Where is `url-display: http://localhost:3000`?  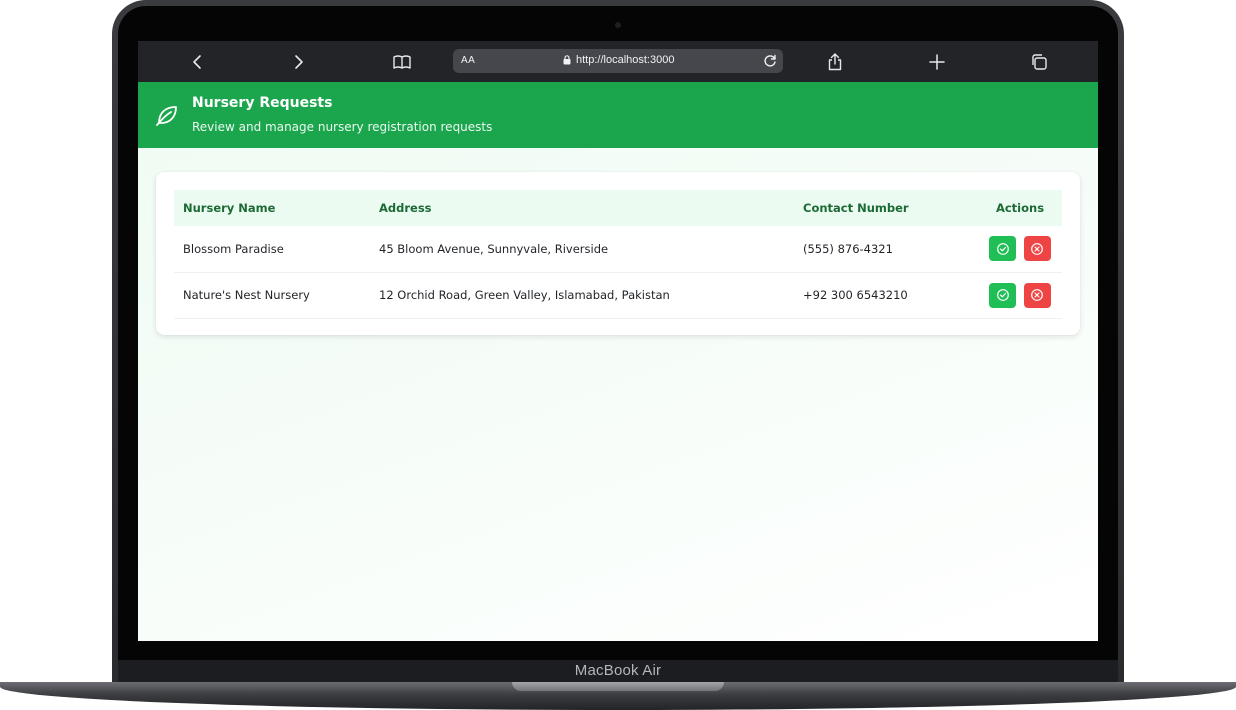
url-display: http://localhost:3000 is located at coordinates (618, 60).